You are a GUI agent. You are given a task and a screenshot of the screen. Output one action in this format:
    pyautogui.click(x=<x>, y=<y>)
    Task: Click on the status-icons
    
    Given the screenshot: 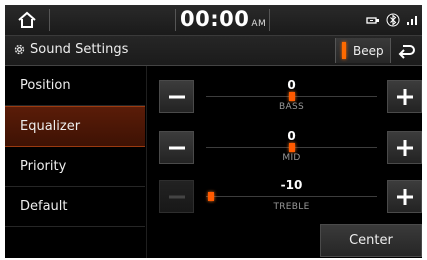 What is the action you would take?
    pyautogui.click(x=392, y=20)
    